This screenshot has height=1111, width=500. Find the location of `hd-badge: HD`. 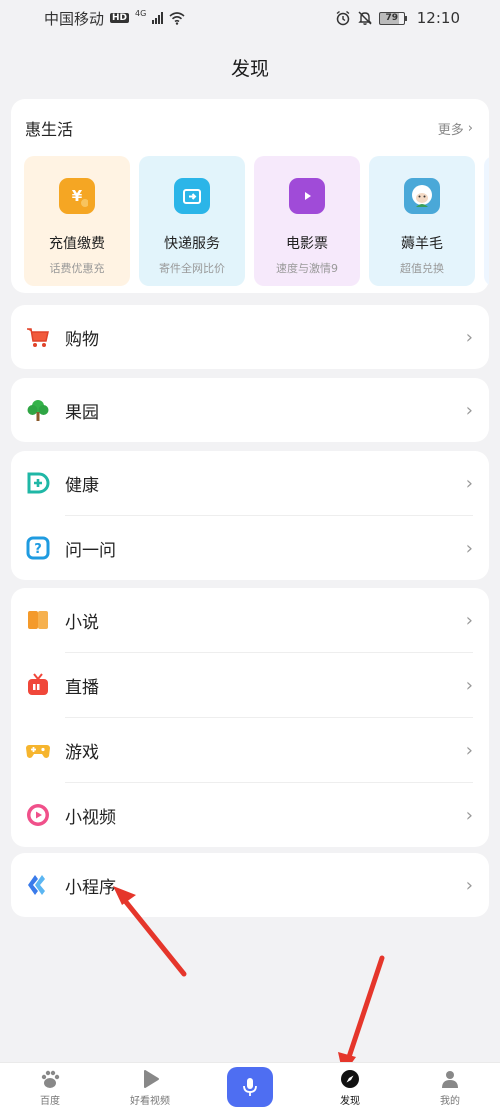

hd-badge: HD is located at coordinates (120, 18).